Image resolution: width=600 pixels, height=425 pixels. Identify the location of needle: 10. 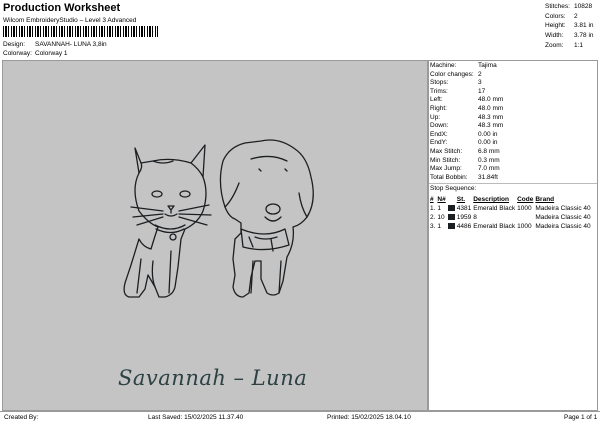
(441, 217).